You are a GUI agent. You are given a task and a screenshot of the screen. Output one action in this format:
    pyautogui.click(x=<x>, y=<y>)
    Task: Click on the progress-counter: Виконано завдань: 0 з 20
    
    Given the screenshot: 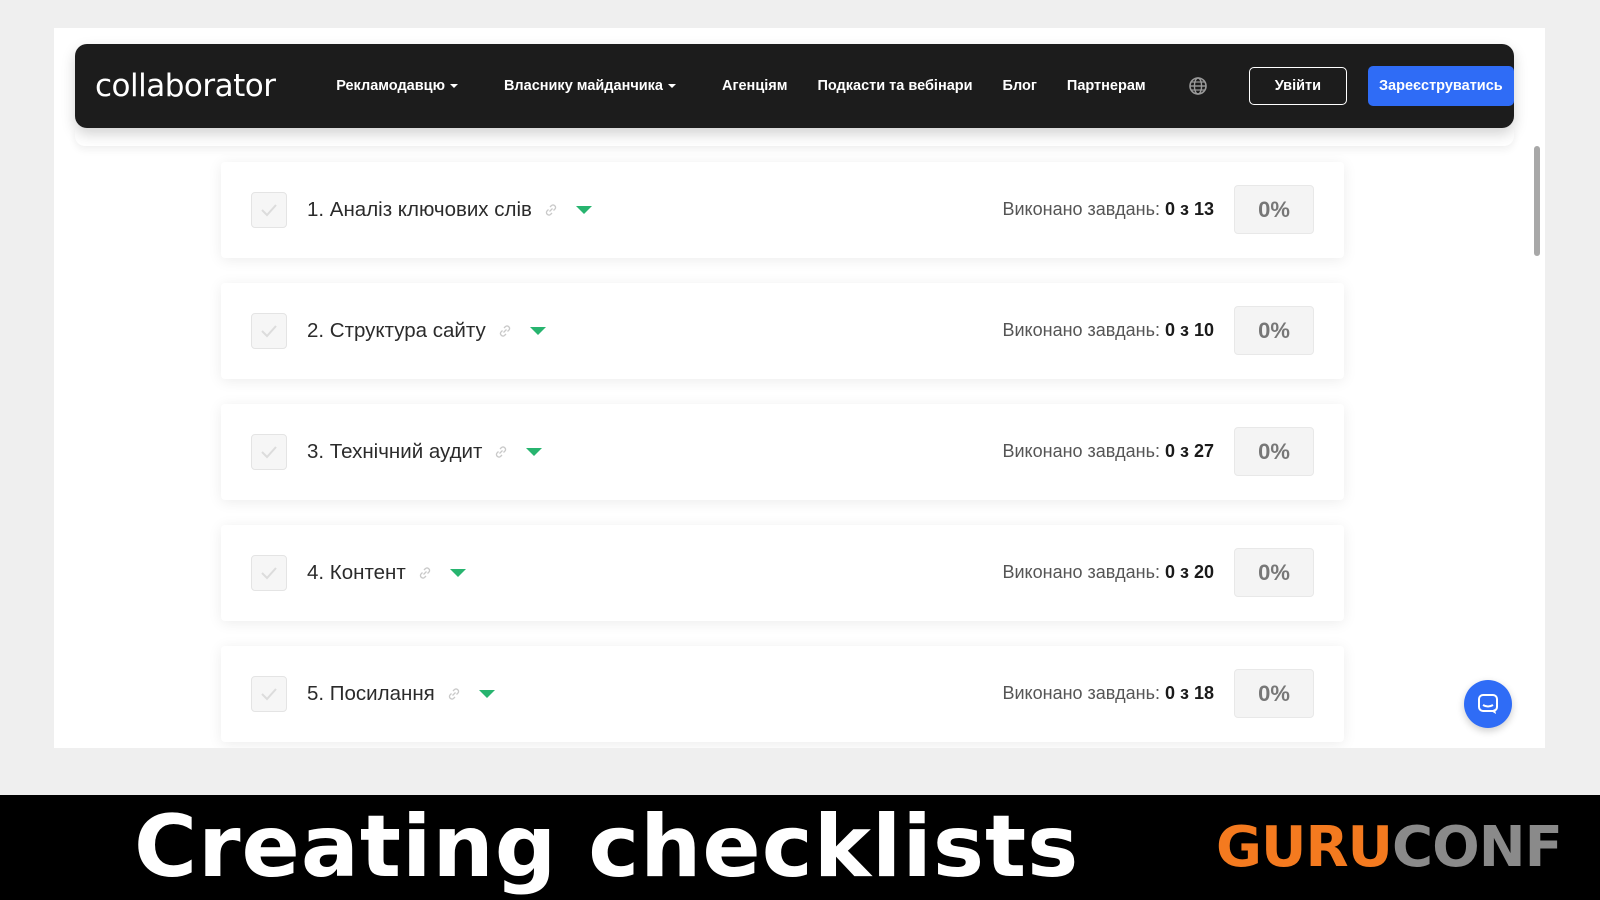 What is the action you would take?
    pyautogui.click(x=1108, y=572)
    